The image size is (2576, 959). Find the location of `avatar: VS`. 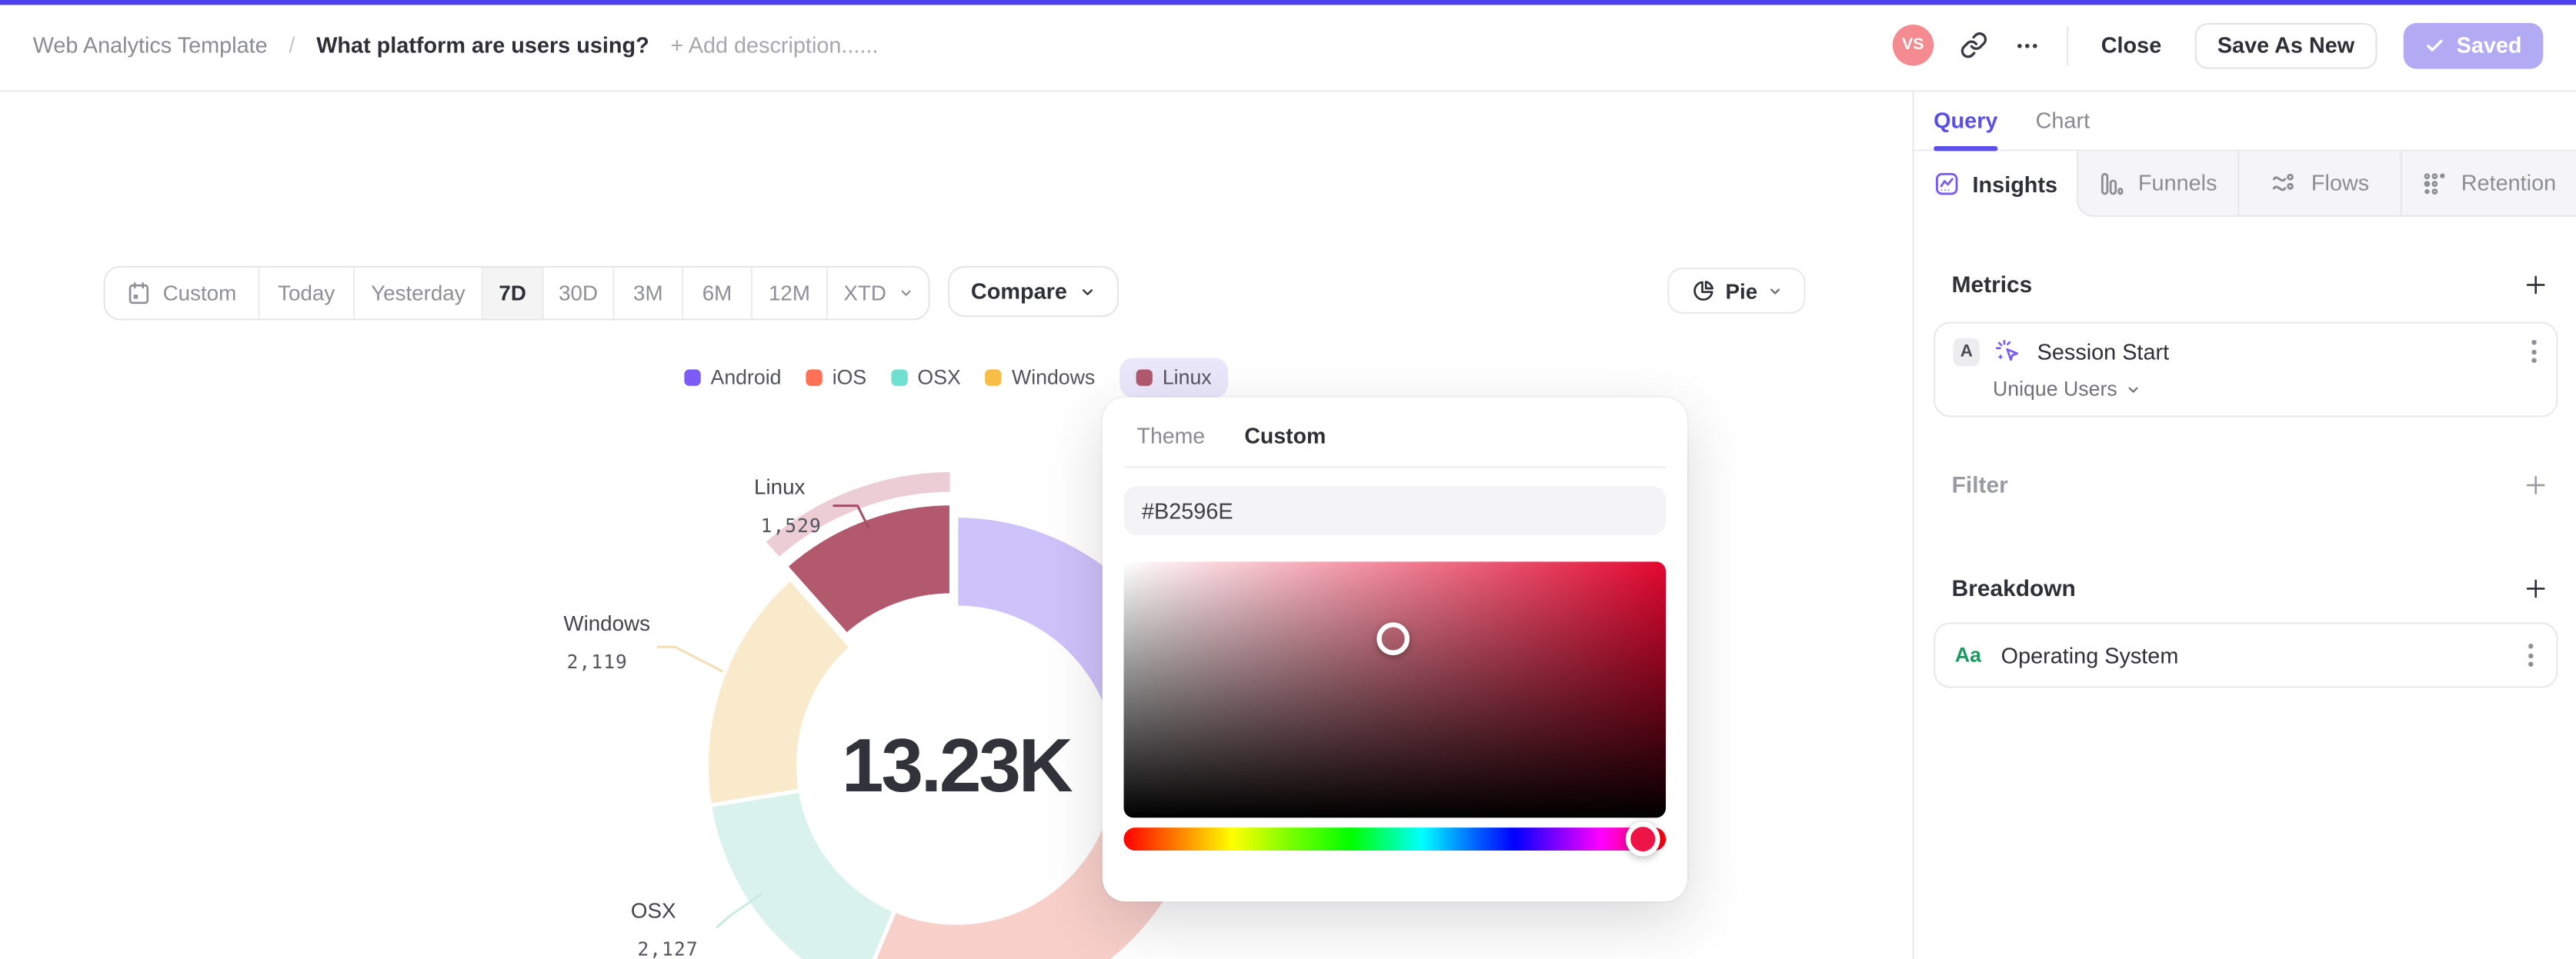

avatar: VS is located at coordinates (1913, 45).